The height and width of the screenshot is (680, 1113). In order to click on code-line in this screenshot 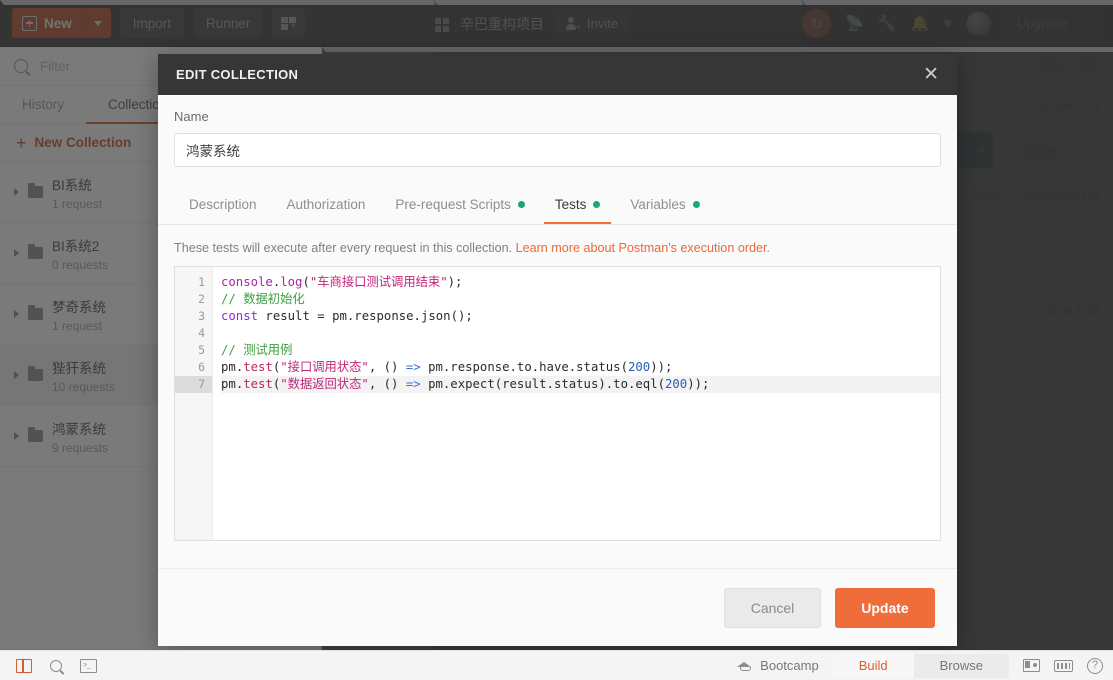, I will do `click(580, 333)`.